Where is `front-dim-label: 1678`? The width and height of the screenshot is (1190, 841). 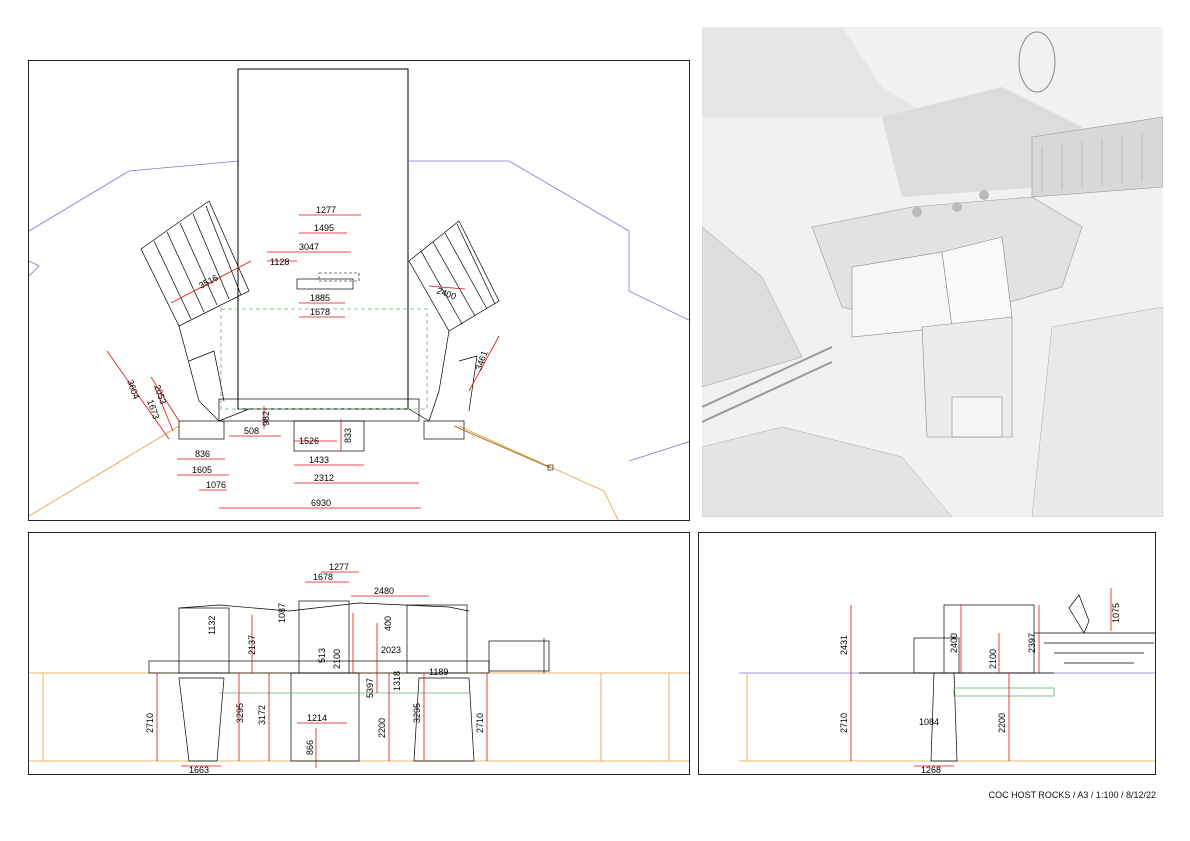
front-dim-label: 1678 is located at coordinates (323, 577).